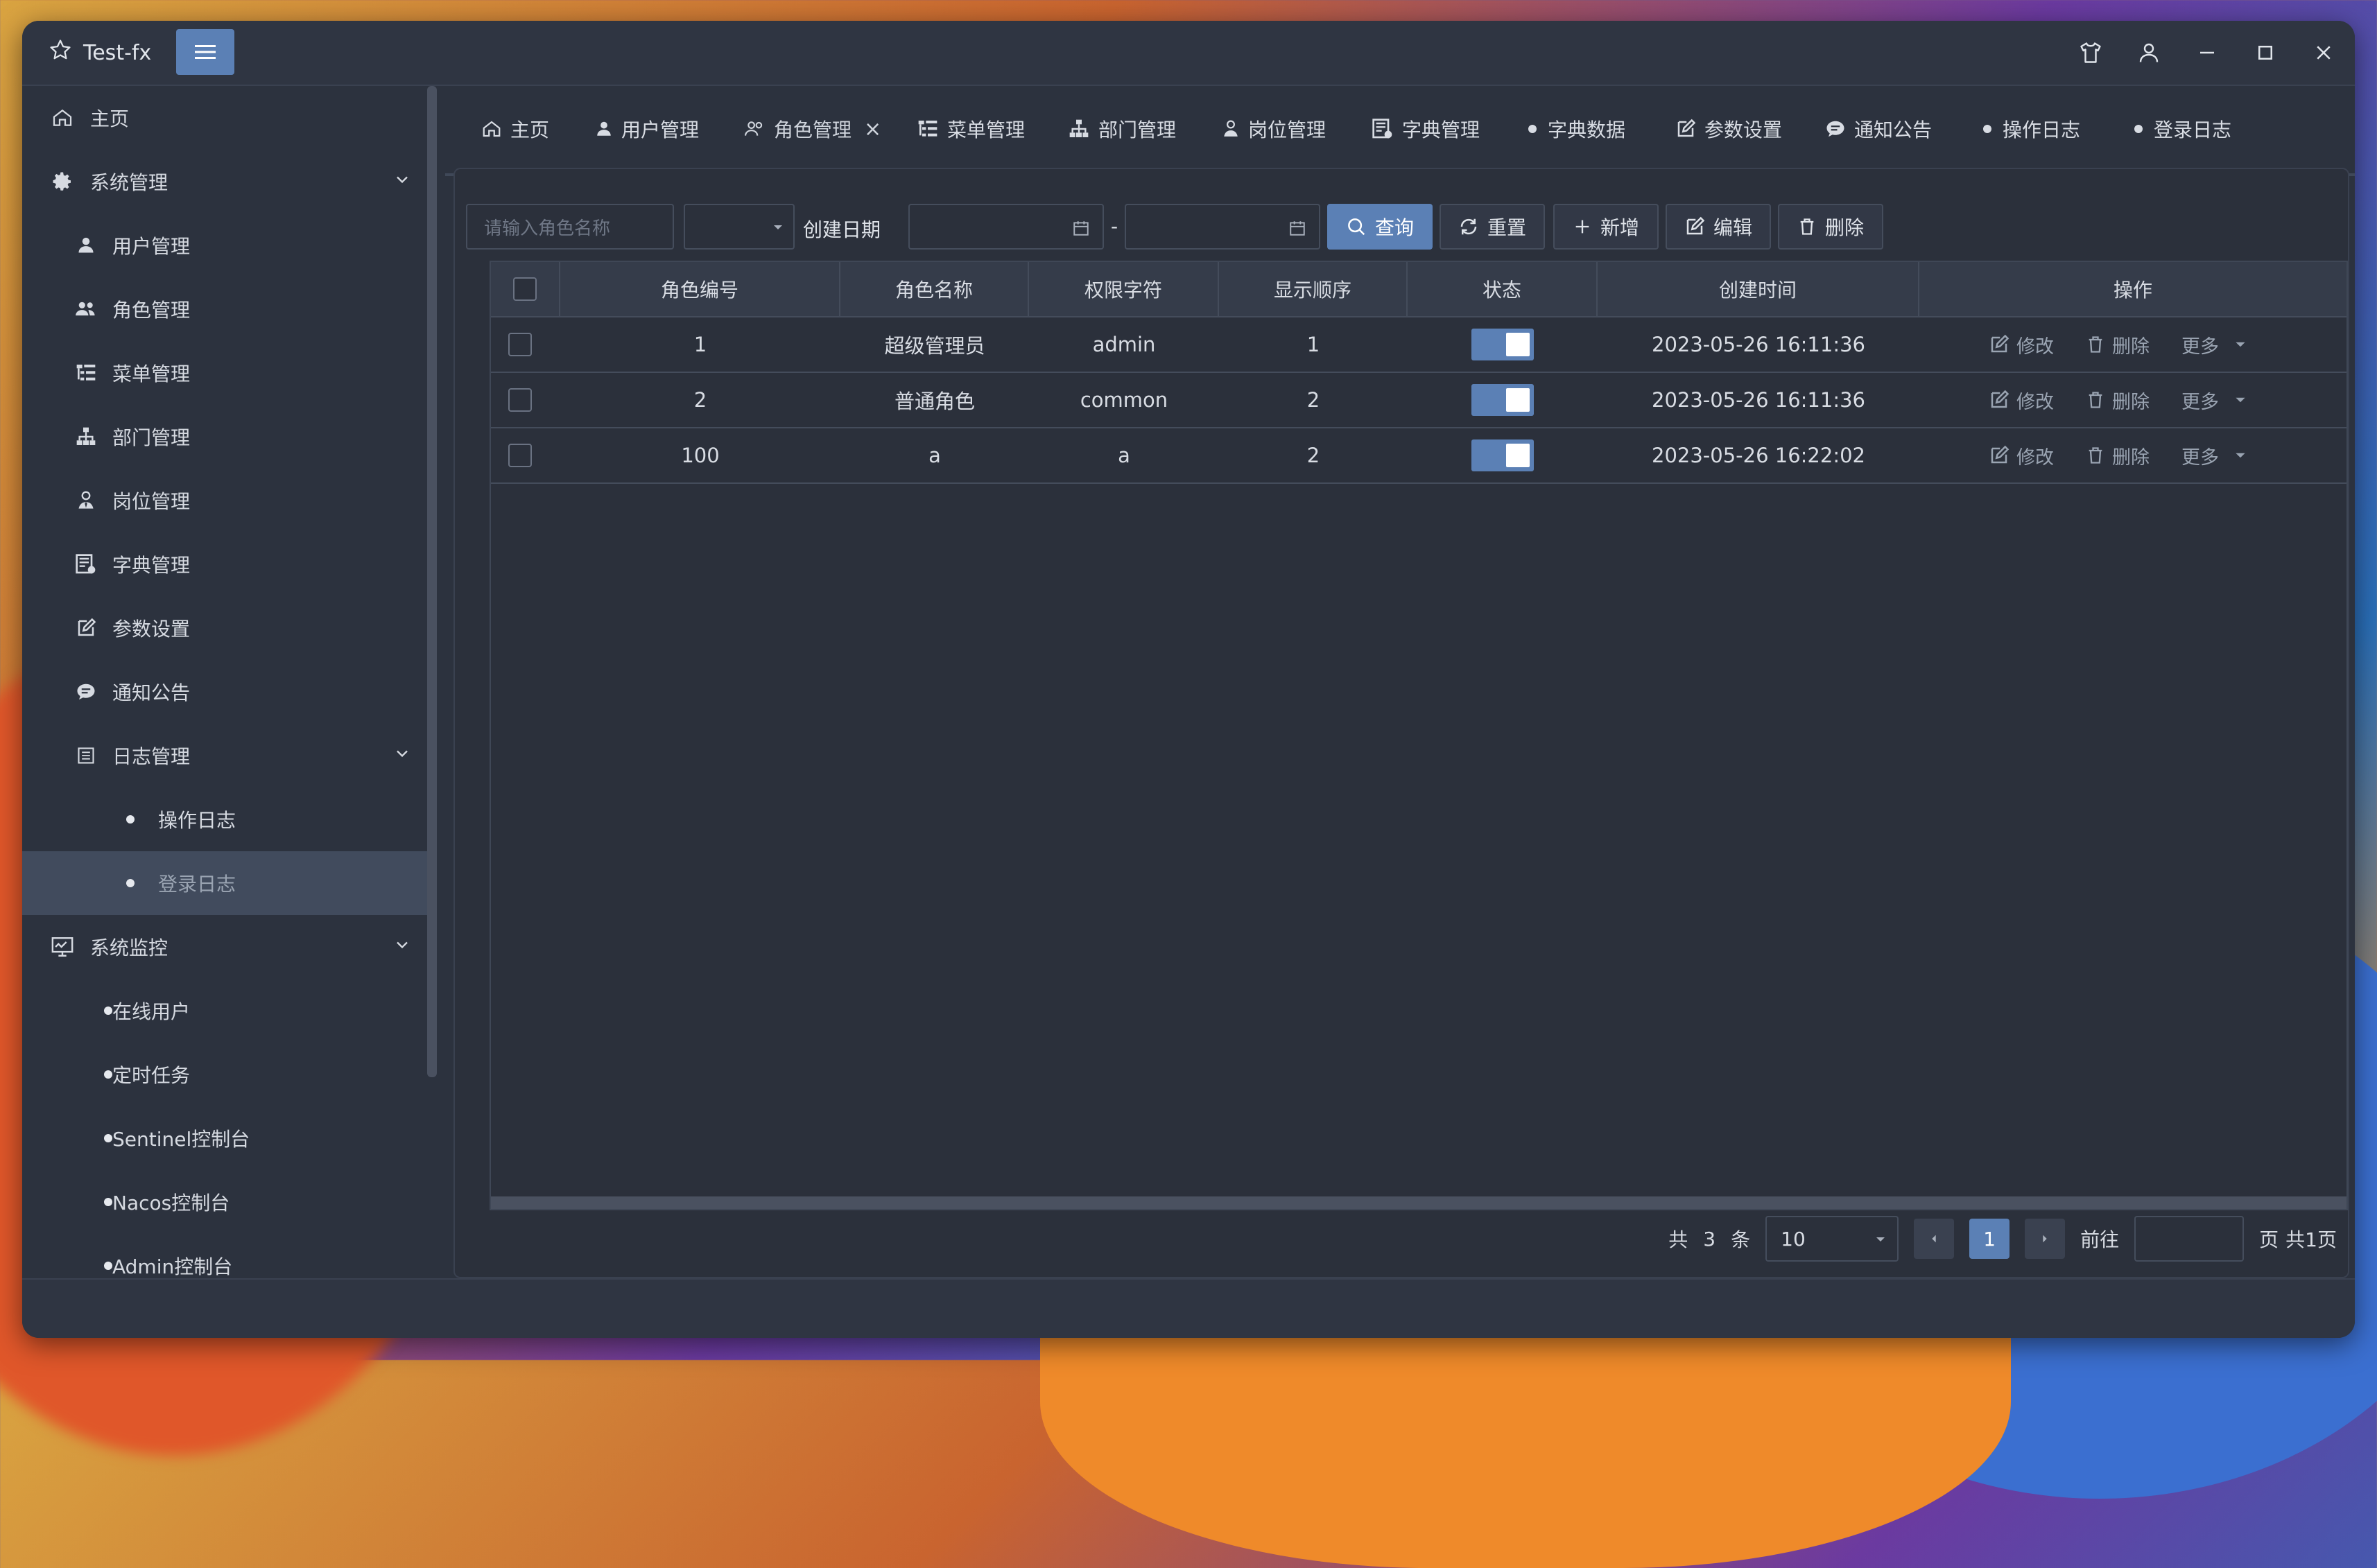 This screenshot has height=1568, width=2377. Describe the element at coordinates (224, 628) in the screenshot. I see `sidebar-item-settings: 参数设置` at that location.